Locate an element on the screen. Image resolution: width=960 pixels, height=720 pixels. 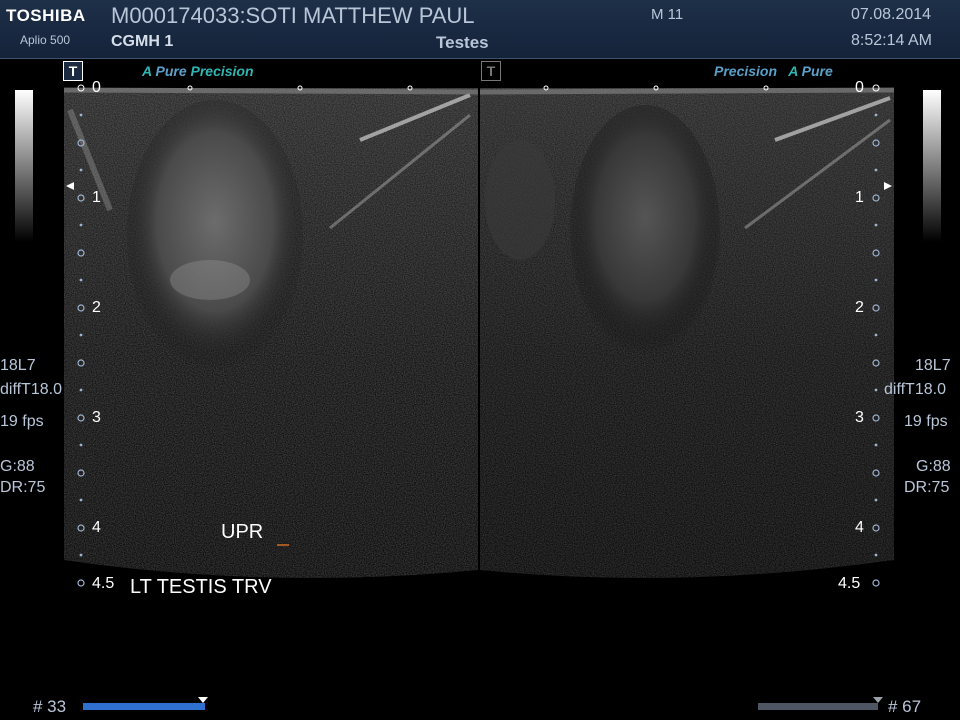
left-filter: diffT18.0 is located at coordinates (31, 389).